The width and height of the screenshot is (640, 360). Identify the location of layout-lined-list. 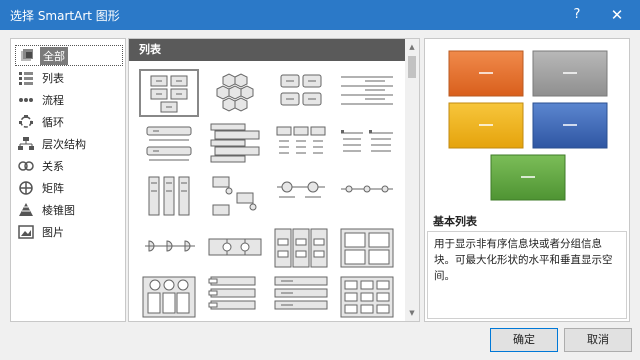
(367, 93).